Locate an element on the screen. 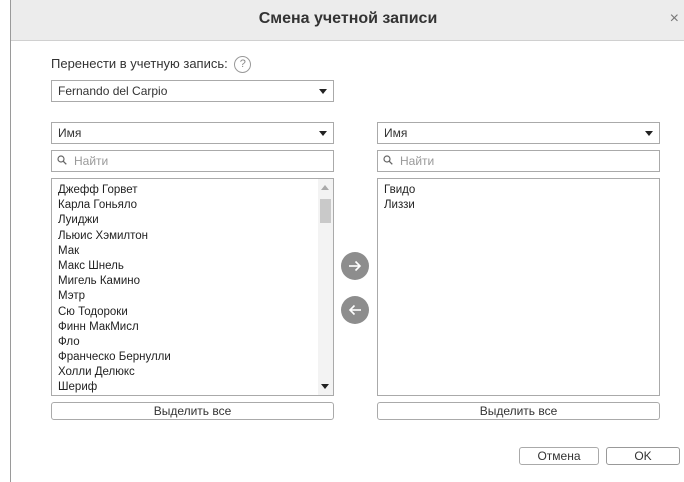 The width and height of the screenshot is (684, 482). transfer-label-row: Перенести в учетную запись: ? is located at coordinates (151, 65).